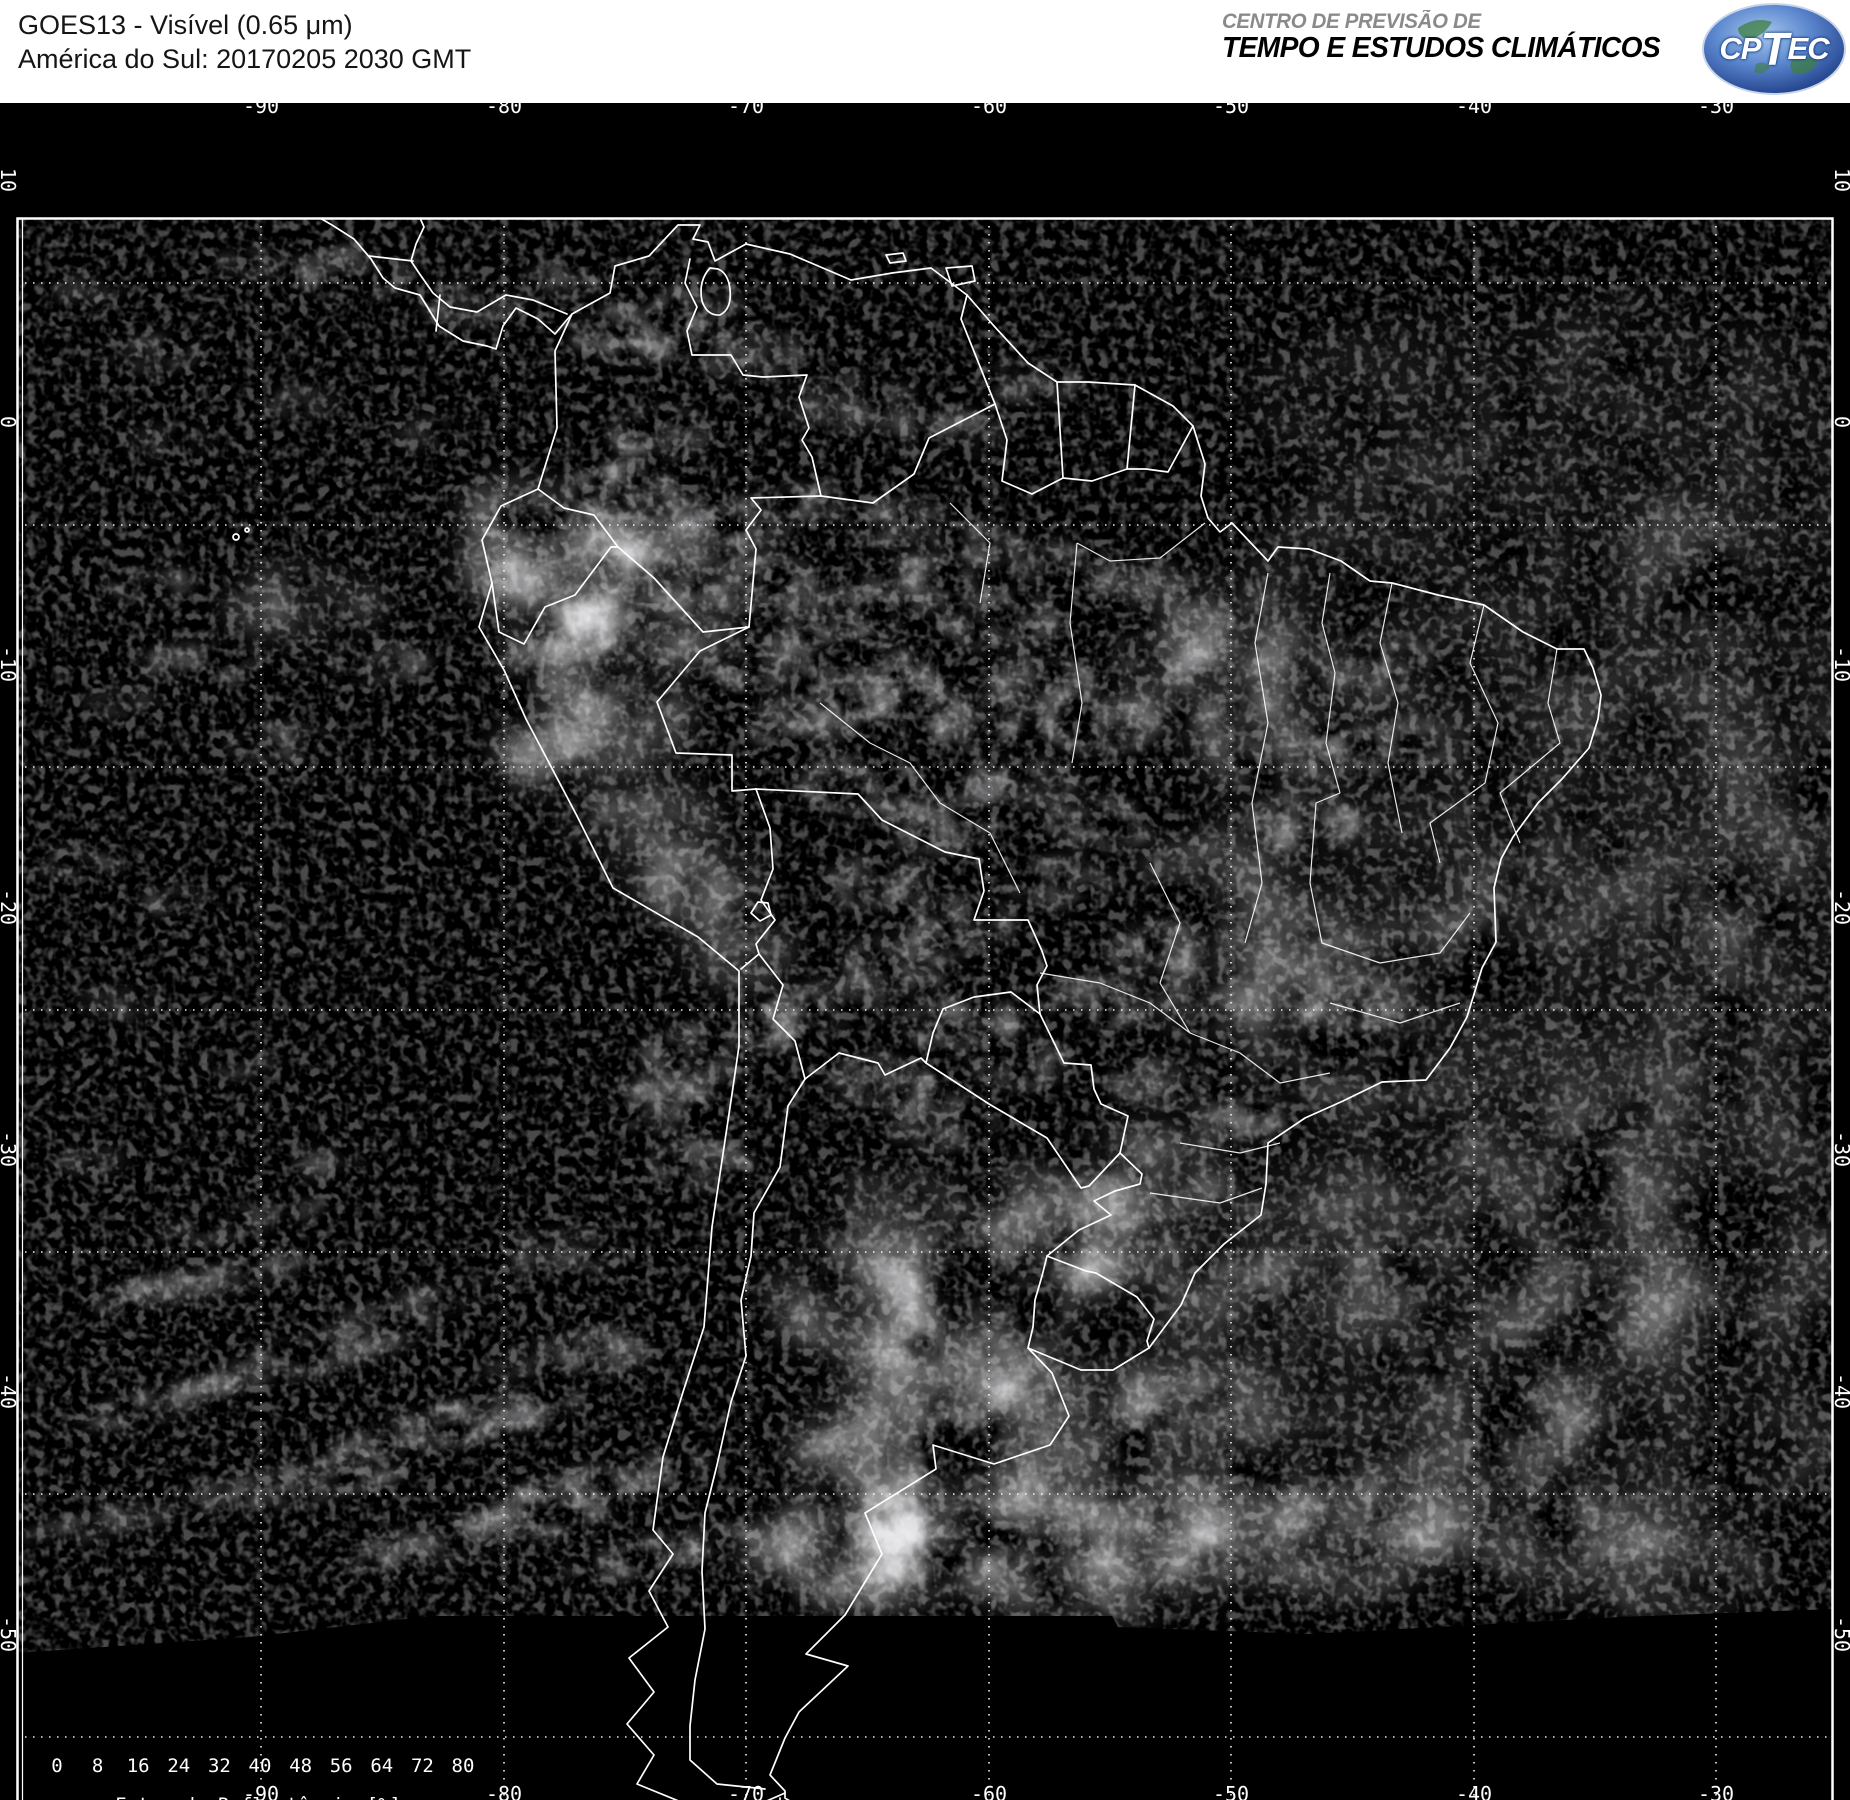 The image size is (1850, 1800). I want to click on cptec-logo-text: CP T EC, so click(1774, 49).